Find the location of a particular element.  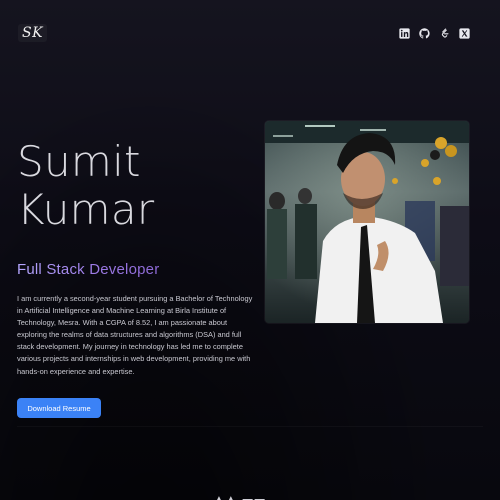

site-logo: SK is located at coordinates (33, 33).